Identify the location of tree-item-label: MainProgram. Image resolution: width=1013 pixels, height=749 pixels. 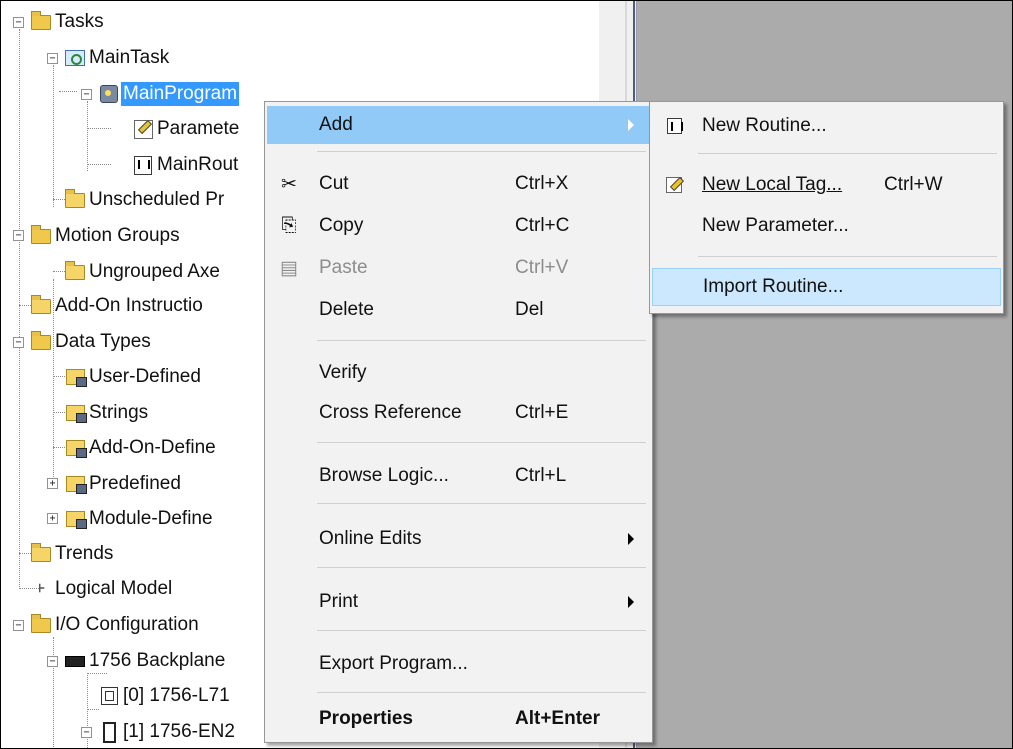
(180, 94).